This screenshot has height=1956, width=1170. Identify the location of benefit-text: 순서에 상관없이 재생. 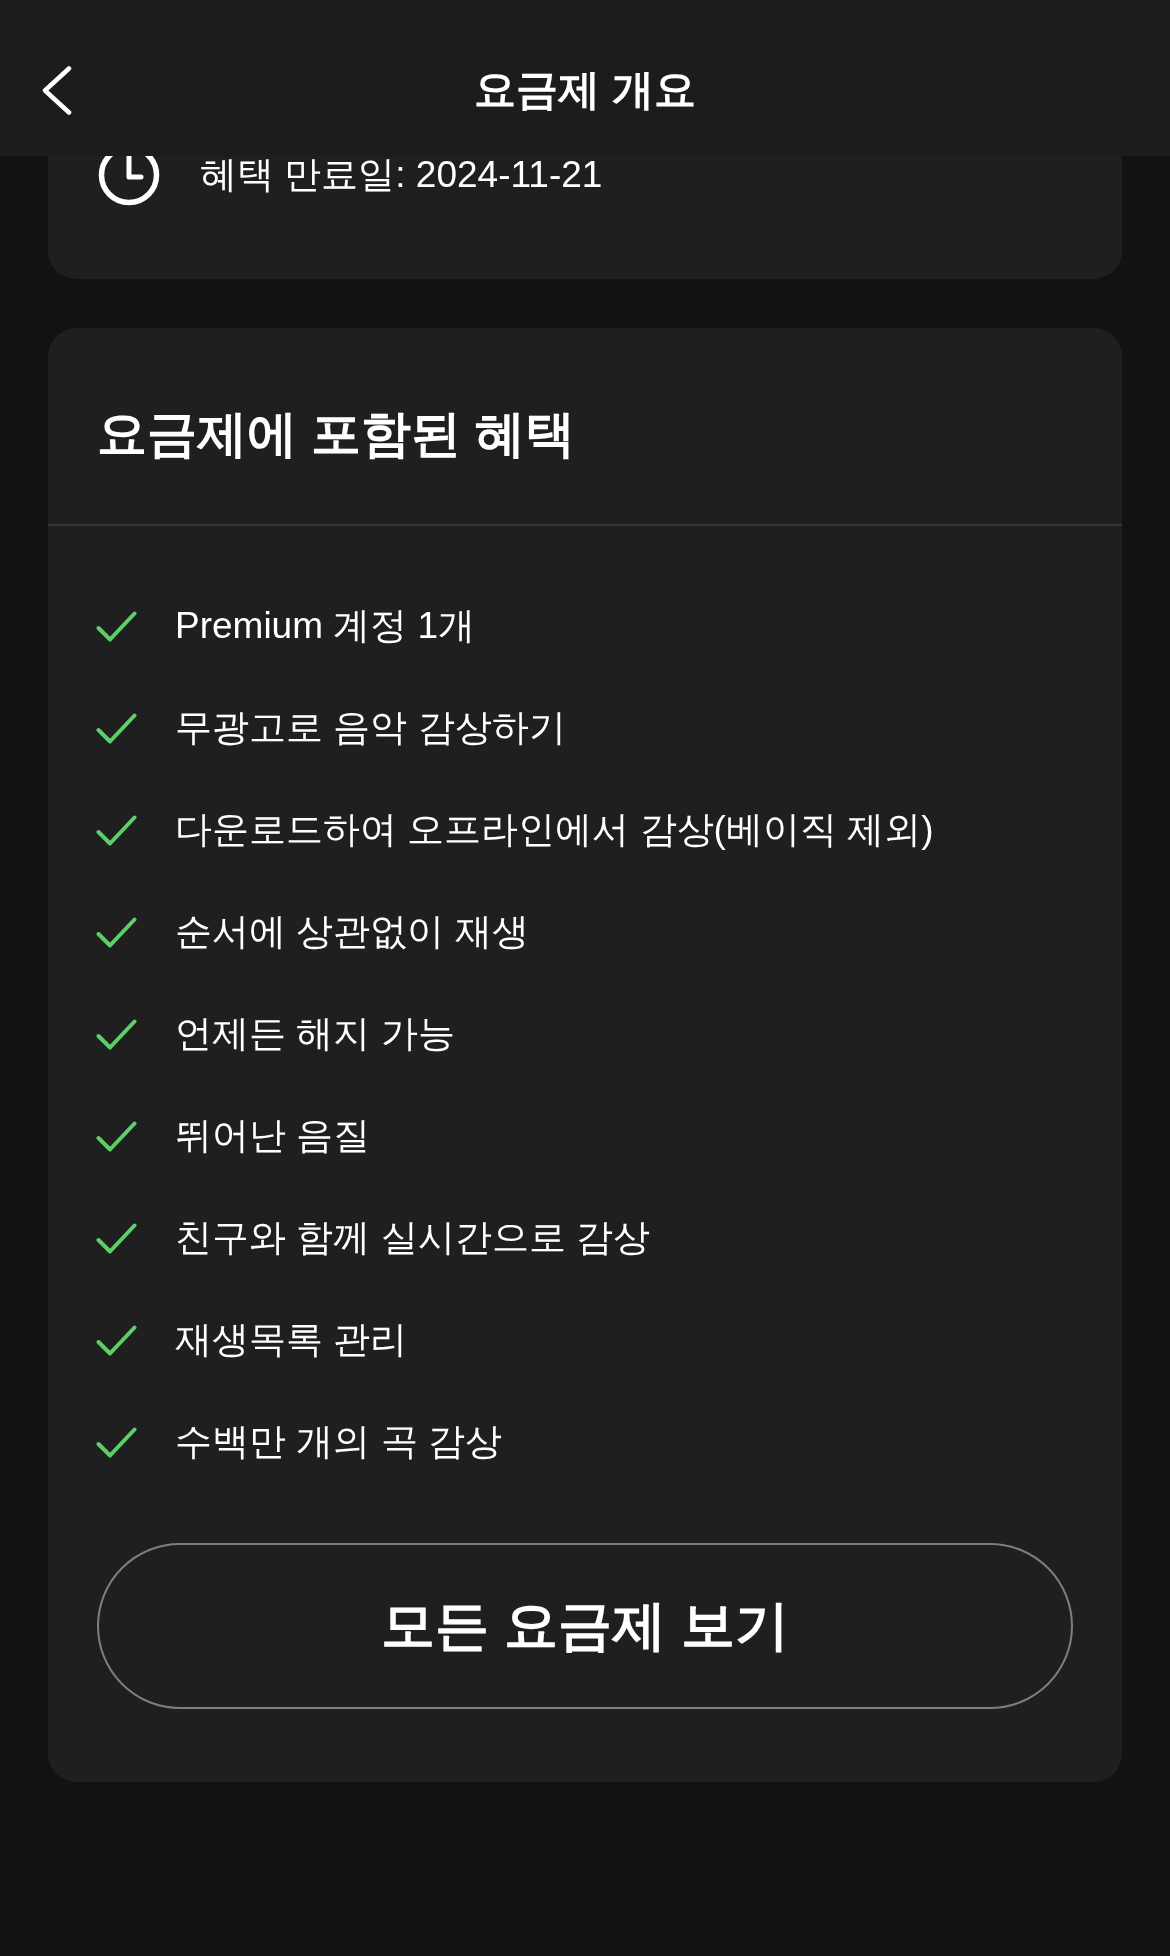
(352, 932).